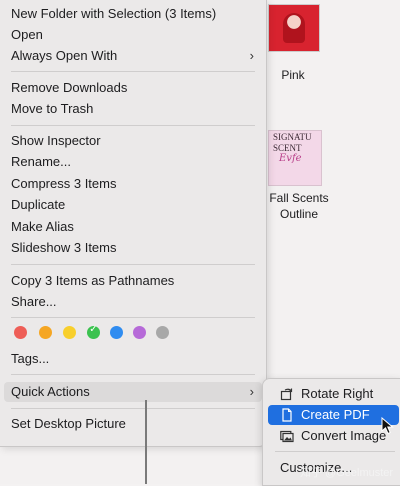 This screenshot has height=486, width=400. Describe the element at coordinates (133, 141) in the screenshot. I see `menu-item-show-inspector: Show Inspector` at that location.